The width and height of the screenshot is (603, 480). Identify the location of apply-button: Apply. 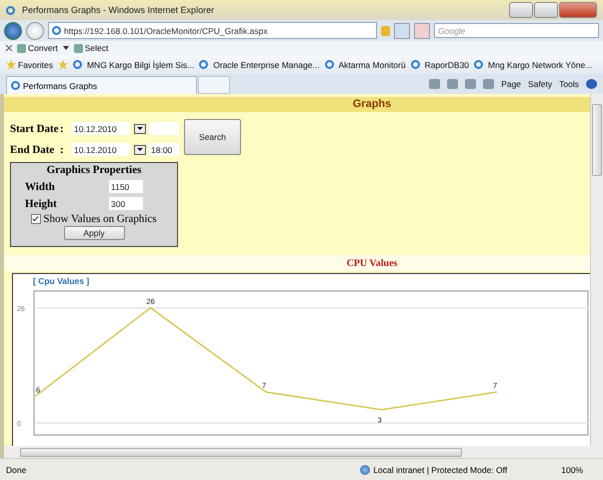
(94, 233).